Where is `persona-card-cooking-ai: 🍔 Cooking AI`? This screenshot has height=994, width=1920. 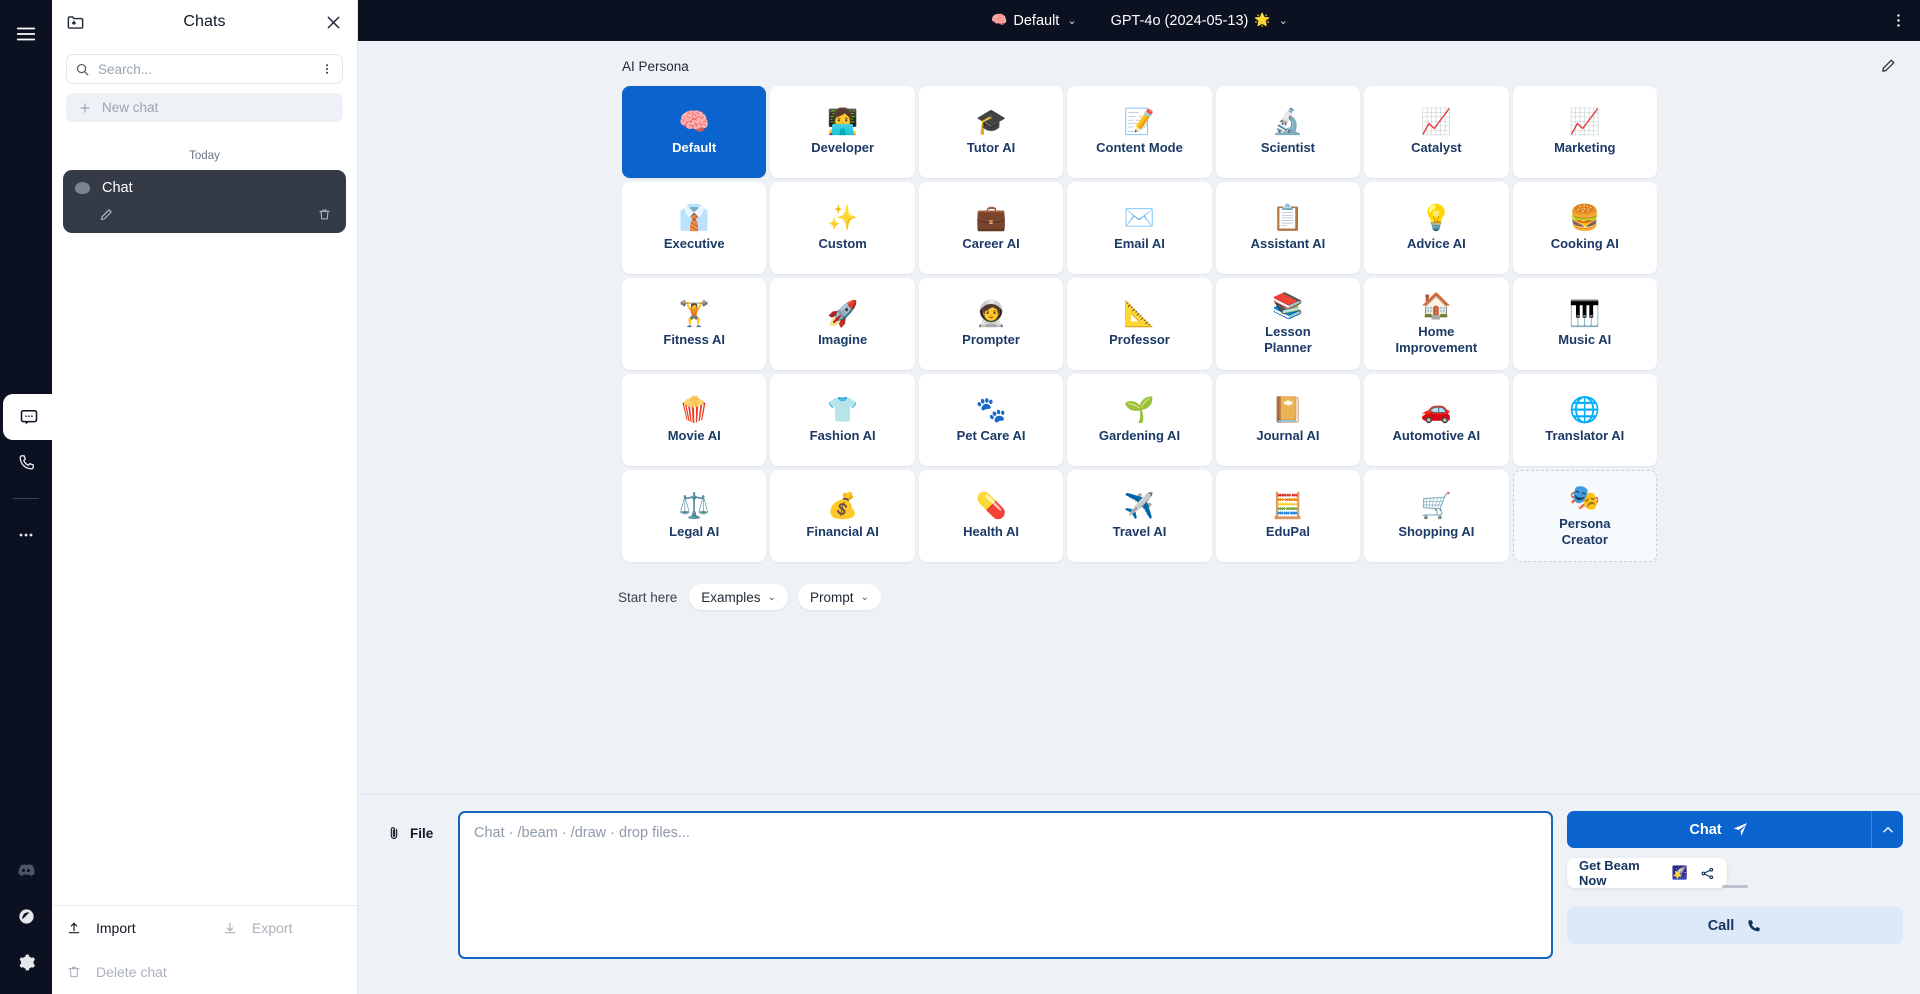
persona-card-cooking-ai: 🍔 Cooking AI is located at coordinates (1584, 228).